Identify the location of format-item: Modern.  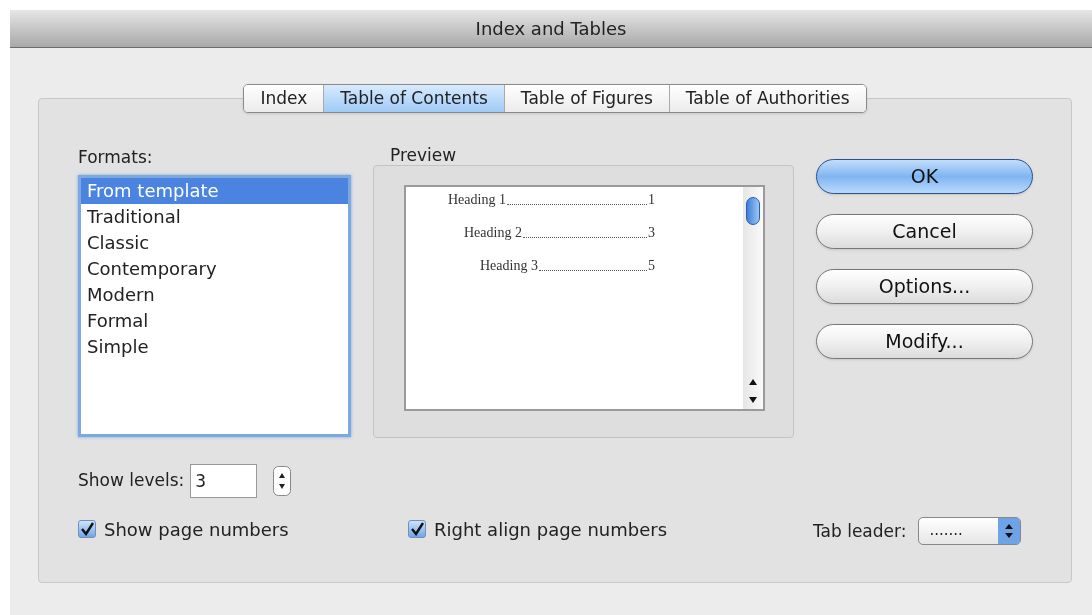
(214, 295).